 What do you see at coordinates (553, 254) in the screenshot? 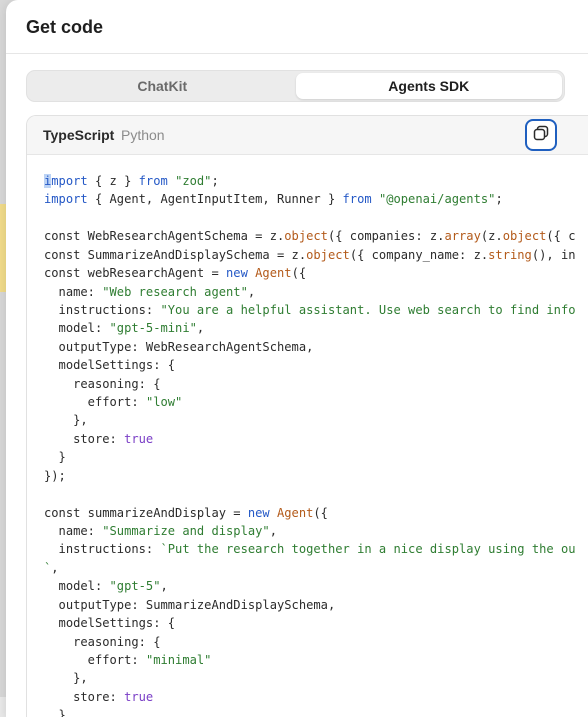
I see `code-token: (), in` at bounding box center [553, 254].